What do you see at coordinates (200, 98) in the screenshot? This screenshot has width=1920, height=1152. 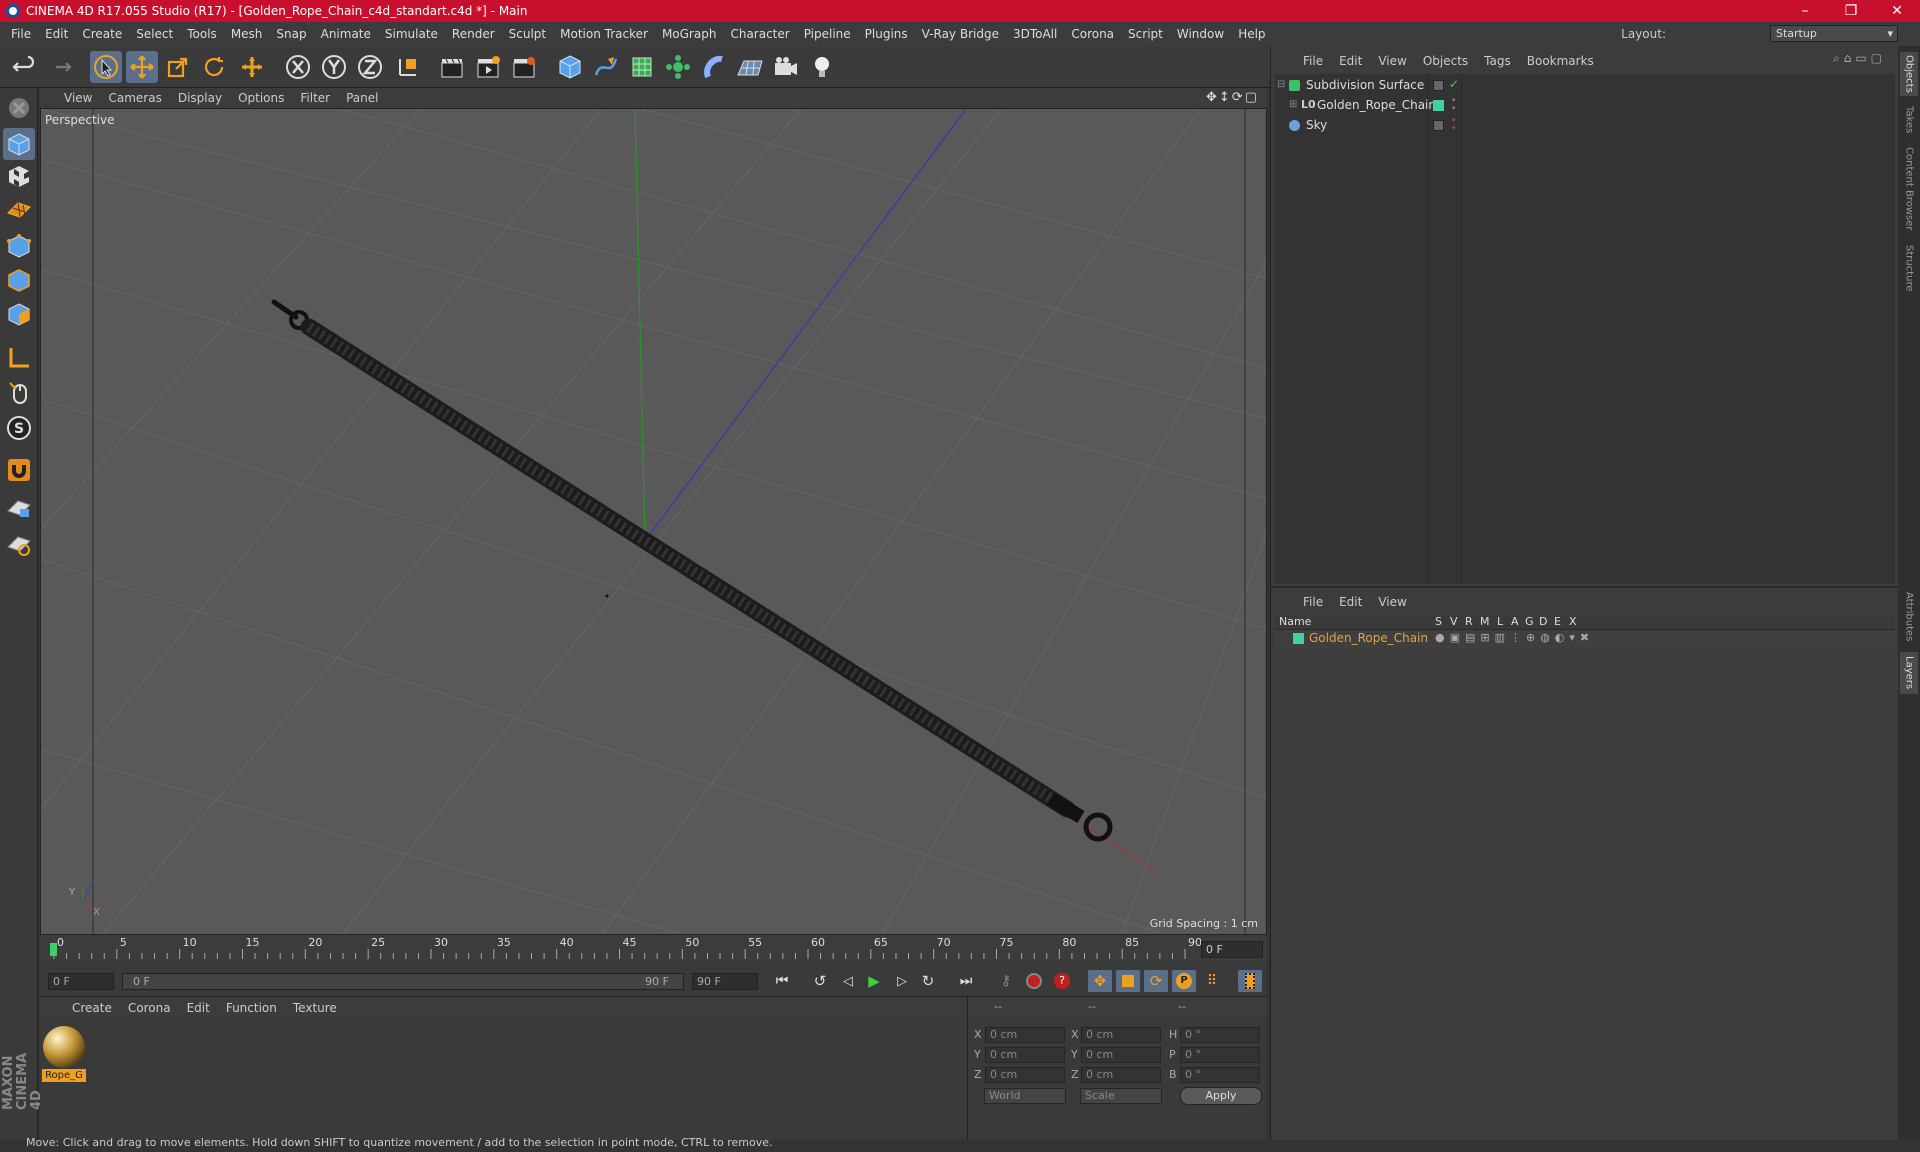 I see `viewport-menu-display: Display` at bounding box center [200, 98].